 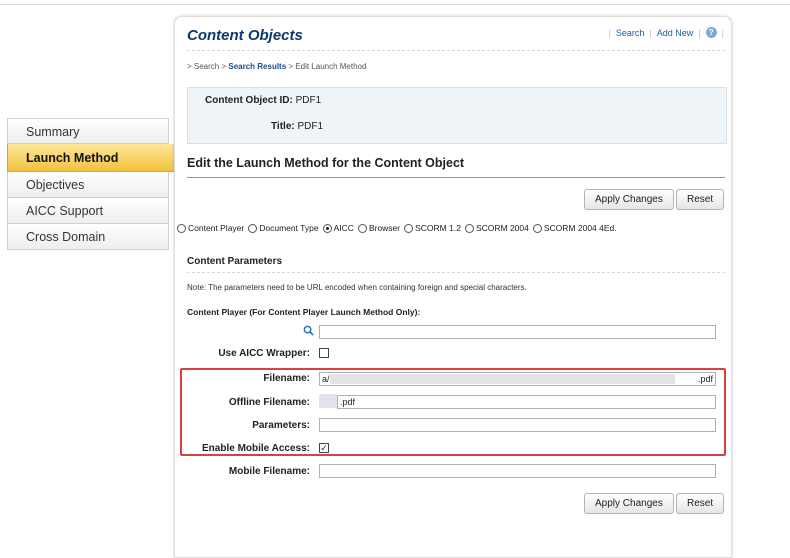 What do you see at coordinates (324, 448) in the screenshot?
I see `enable-mobile-access-checkbox: ✓` at bounding box center [324, 448].